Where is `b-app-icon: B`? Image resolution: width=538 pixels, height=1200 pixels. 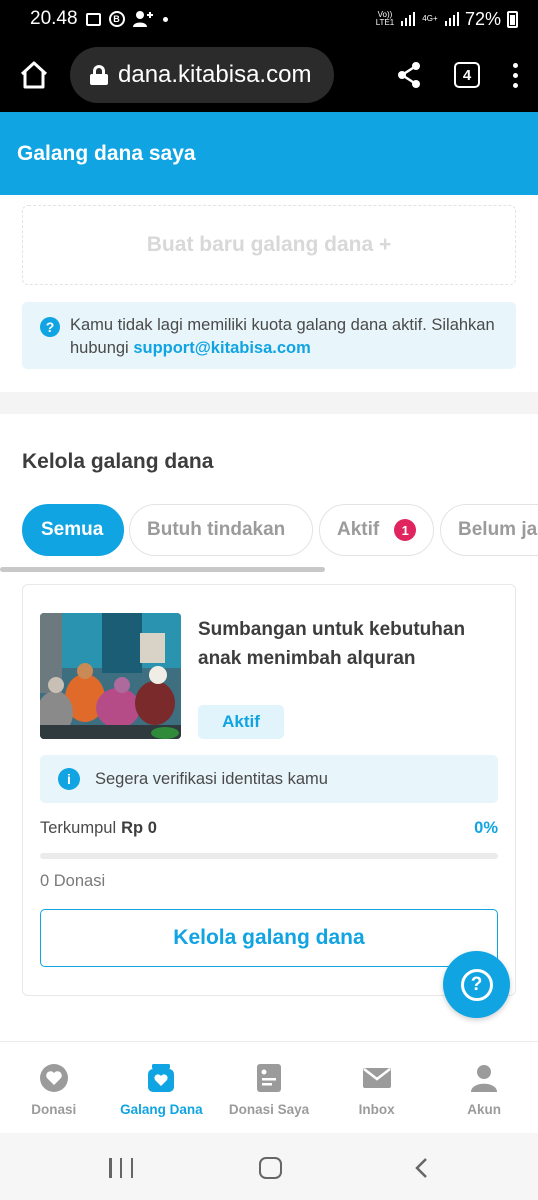
b-app-icon: B is located at coordinates (116, 19).